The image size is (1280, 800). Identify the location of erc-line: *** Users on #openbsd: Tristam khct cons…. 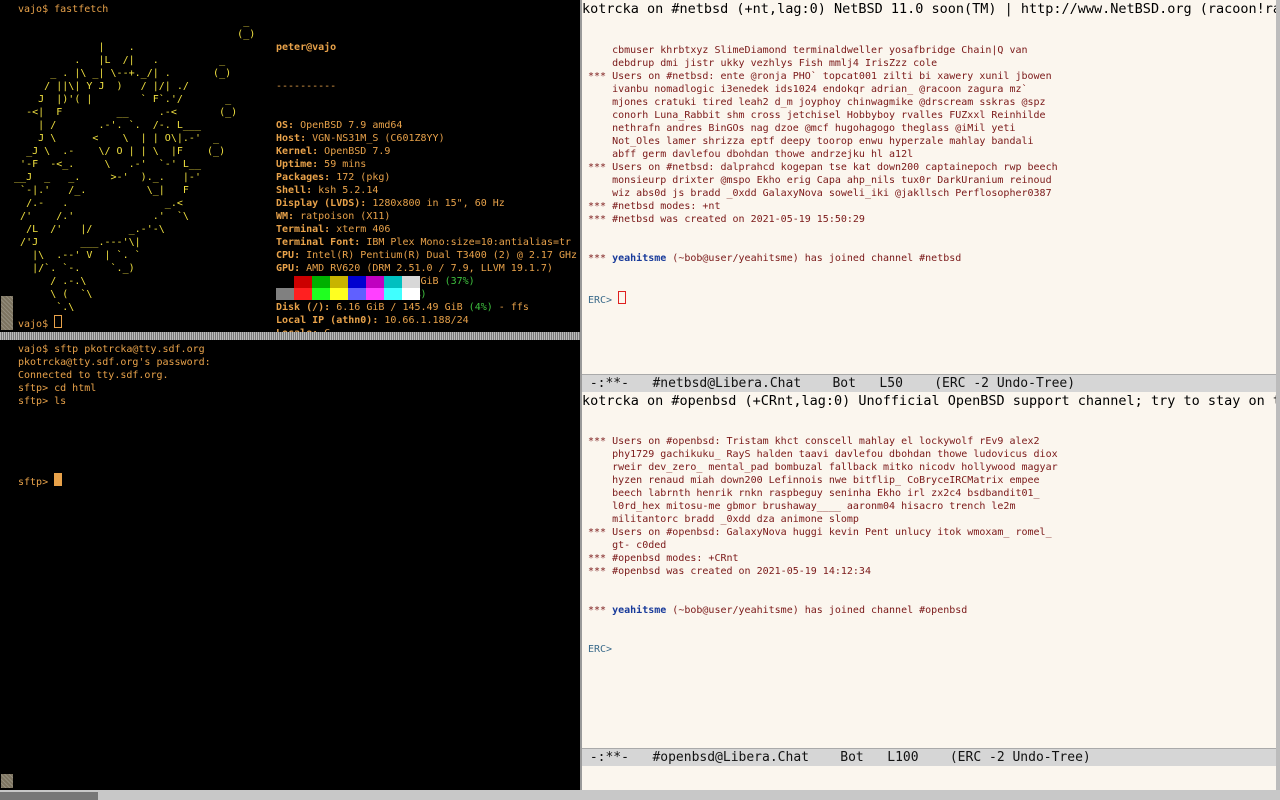
(823, 441).